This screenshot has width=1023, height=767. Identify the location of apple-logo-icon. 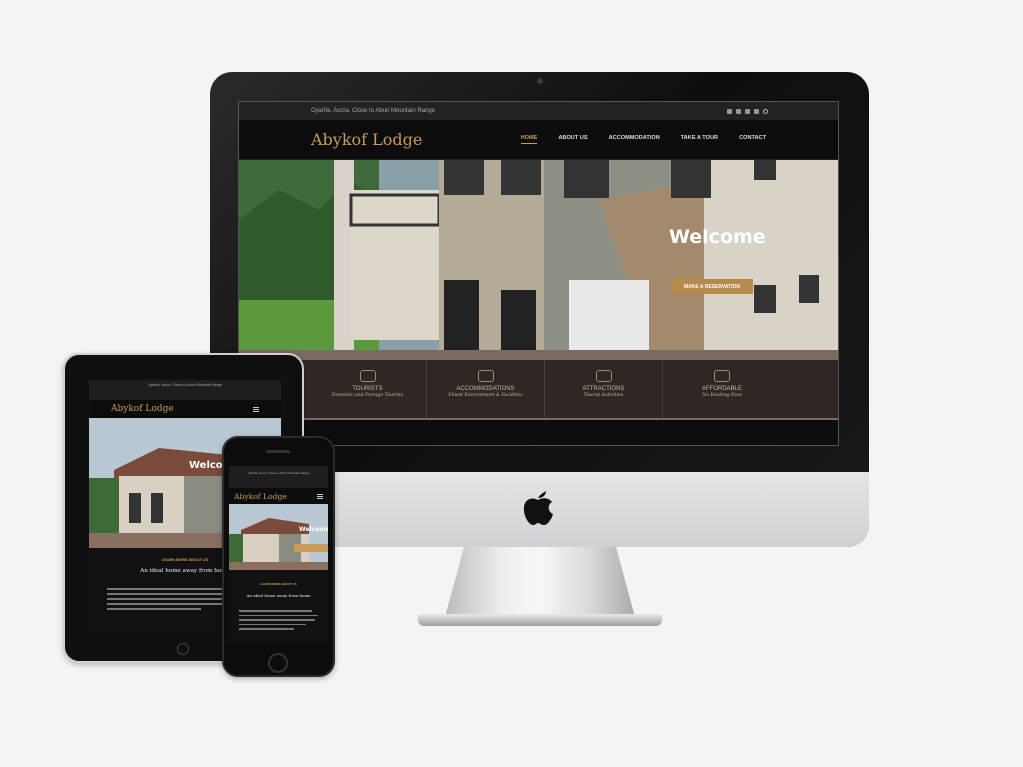
(538, 508).